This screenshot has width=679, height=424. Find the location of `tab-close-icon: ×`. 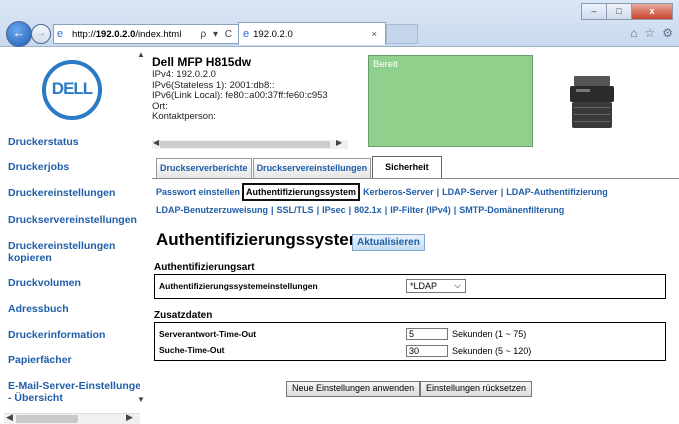

tab-close-icon: × is located at coordinates (374, 34).